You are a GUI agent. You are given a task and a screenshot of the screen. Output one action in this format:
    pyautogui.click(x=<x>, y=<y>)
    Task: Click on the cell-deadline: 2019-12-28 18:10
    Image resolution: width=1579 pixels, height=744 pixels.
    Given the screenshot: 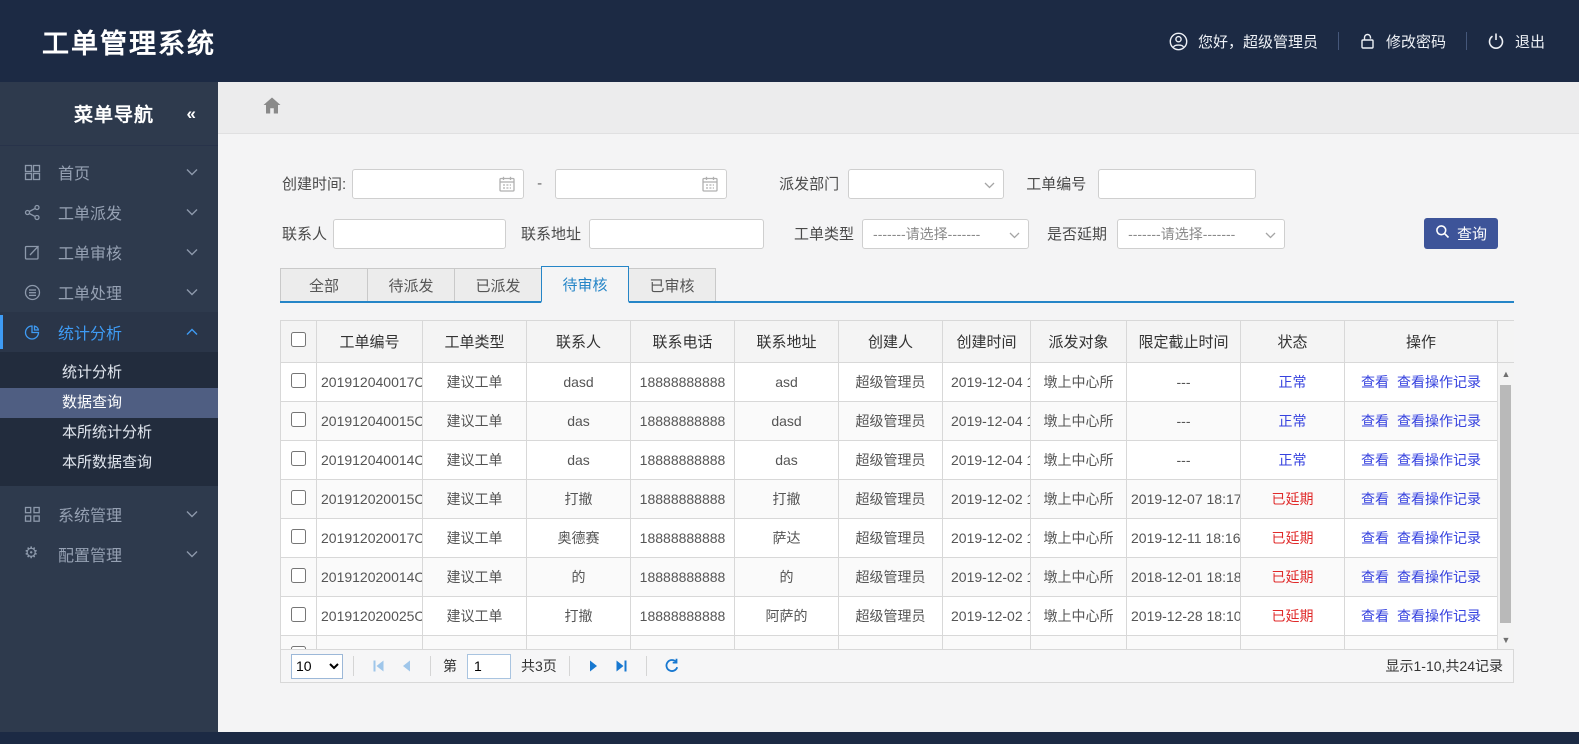 What is the action you would take?
    pyautogui.click(x=1183, y=616)
    